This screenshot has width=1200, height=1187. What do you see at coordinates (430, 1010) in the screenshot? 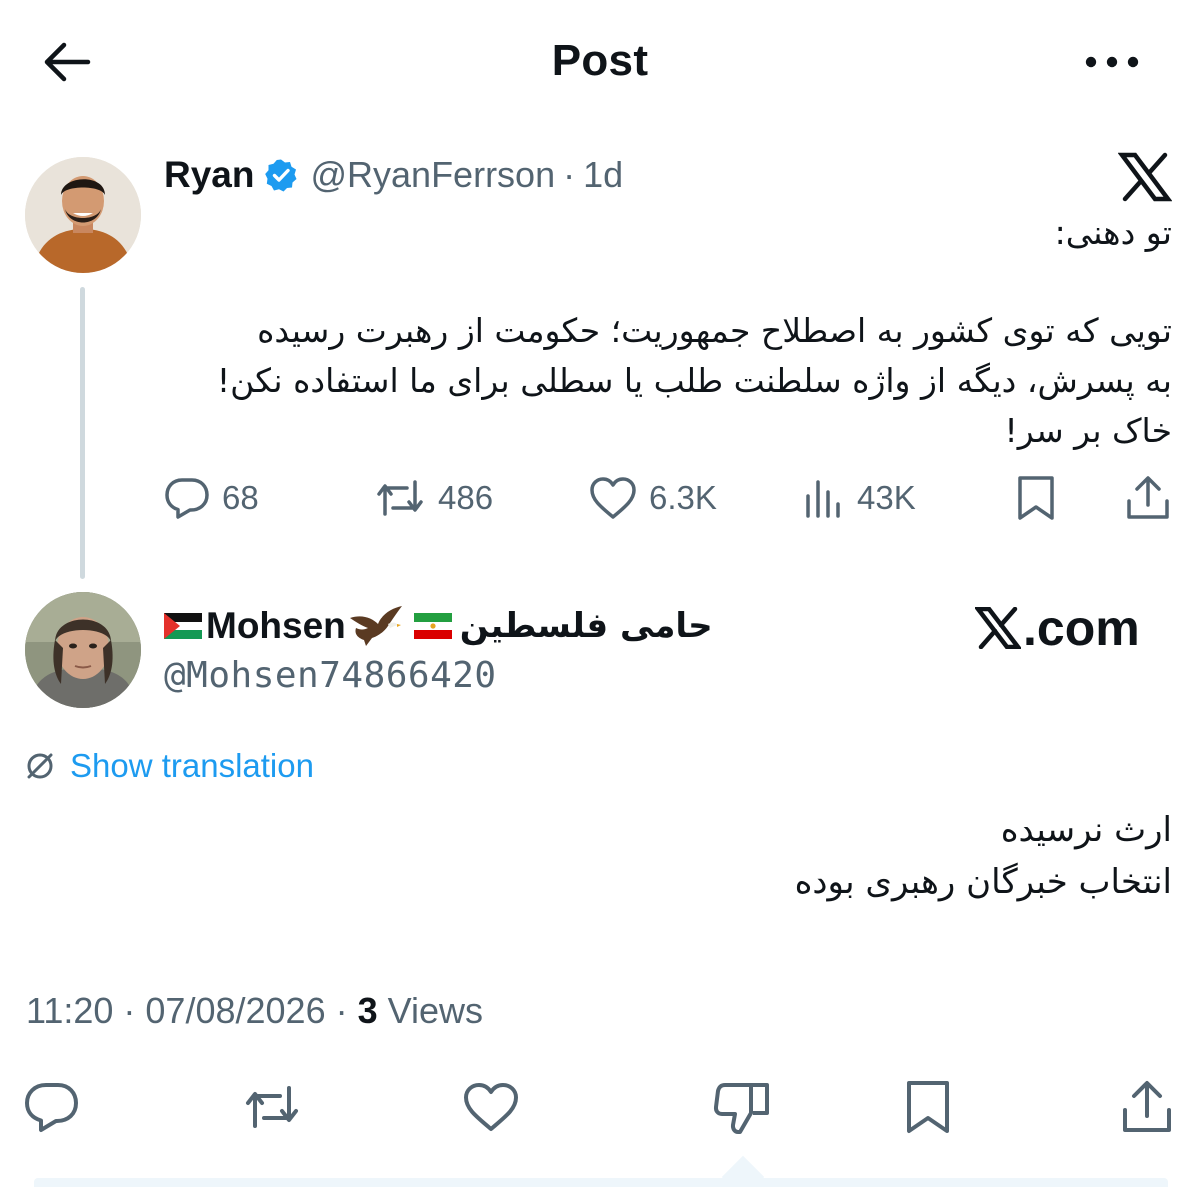
I see `views-label: Views` at bounding box center [430, 1010].